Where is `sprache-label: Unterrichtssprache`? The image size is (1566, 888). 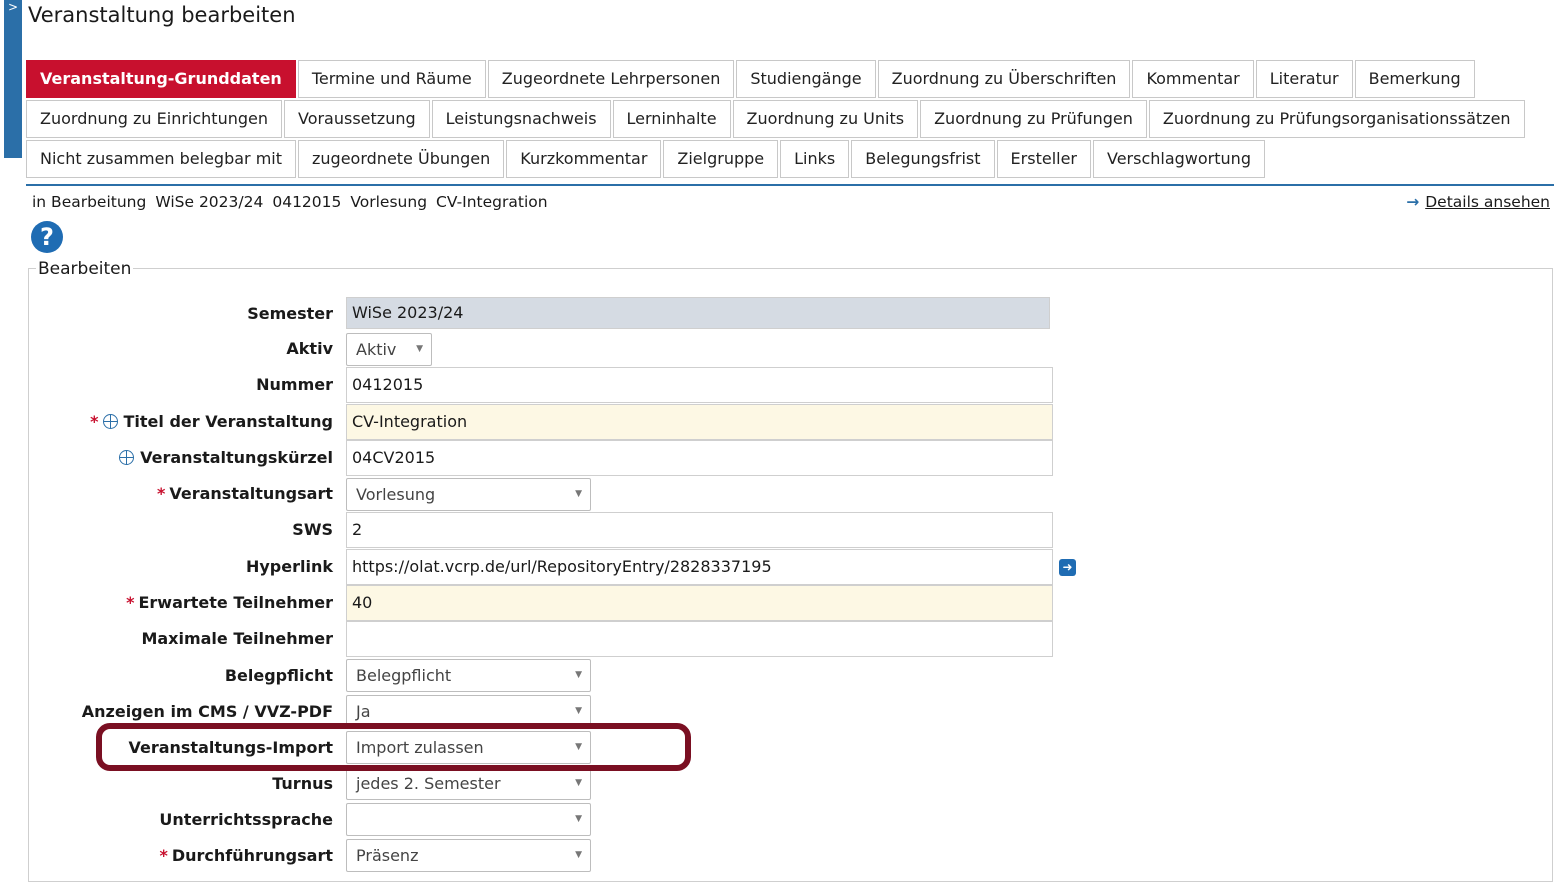 sprache-label: Unterrichtssprache is located at coordinates (246, 819).